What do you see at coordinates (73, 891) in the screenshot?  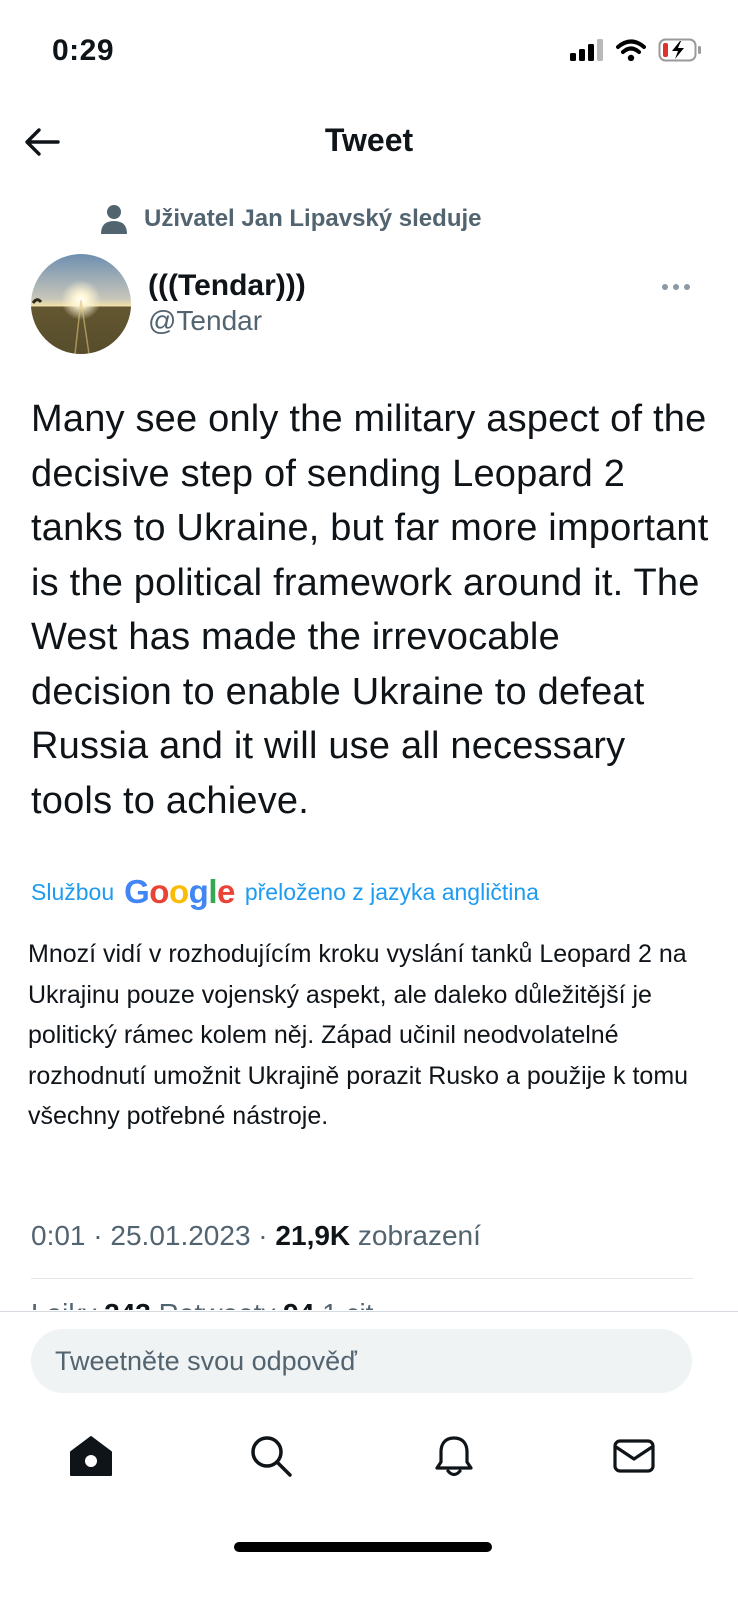 I see `translation-prefix: Službou` at bounding box center [73, 891].